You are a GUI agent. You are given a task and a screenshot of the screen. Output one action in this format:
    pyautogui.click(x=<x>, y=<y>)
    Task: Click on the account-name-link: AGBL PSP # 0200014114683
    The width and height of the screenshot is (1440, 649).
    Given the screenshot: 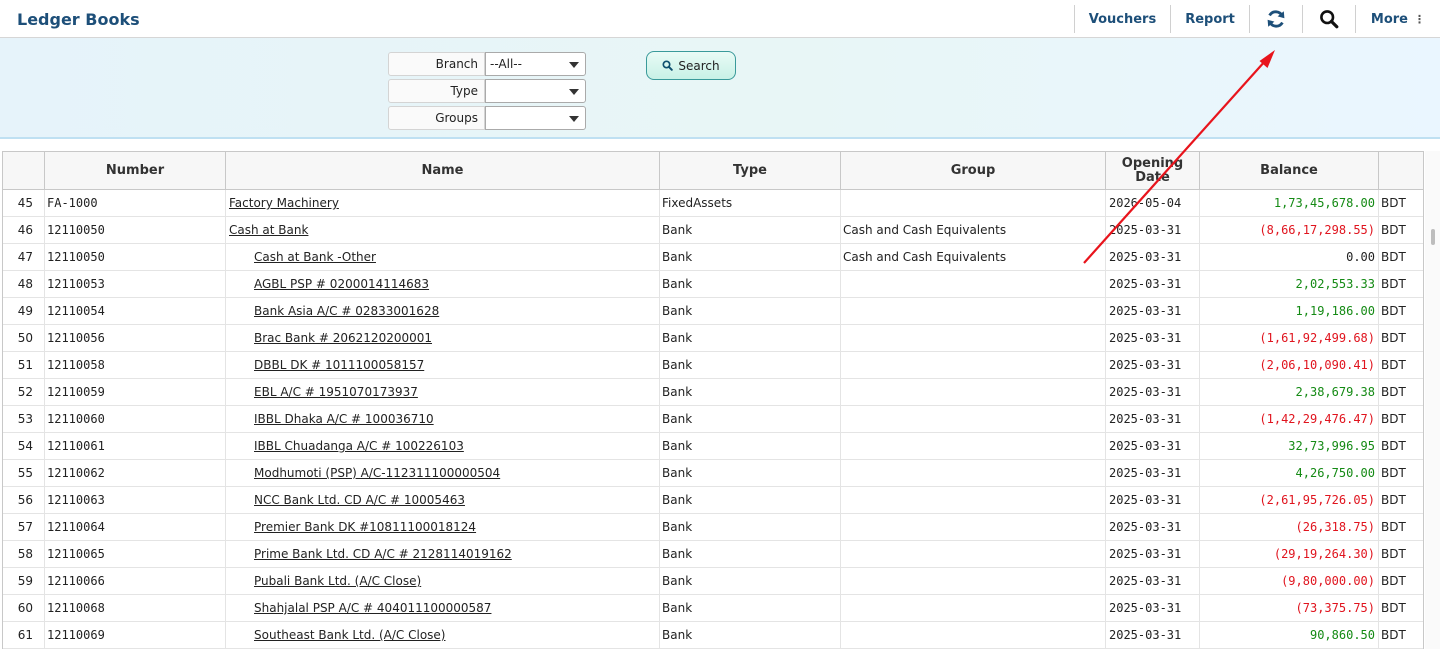 What is the action you would take?
    pyautogui.click(x=341, y=284)
    